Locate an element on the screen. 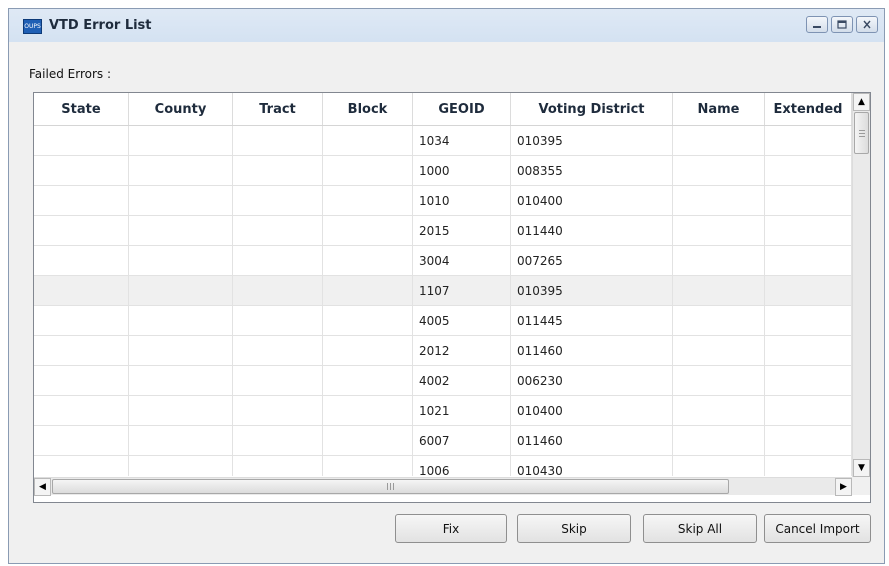 The width and height of the screenshot is (889, 566). column-header-block: Block is located at coordinates (368, 109).